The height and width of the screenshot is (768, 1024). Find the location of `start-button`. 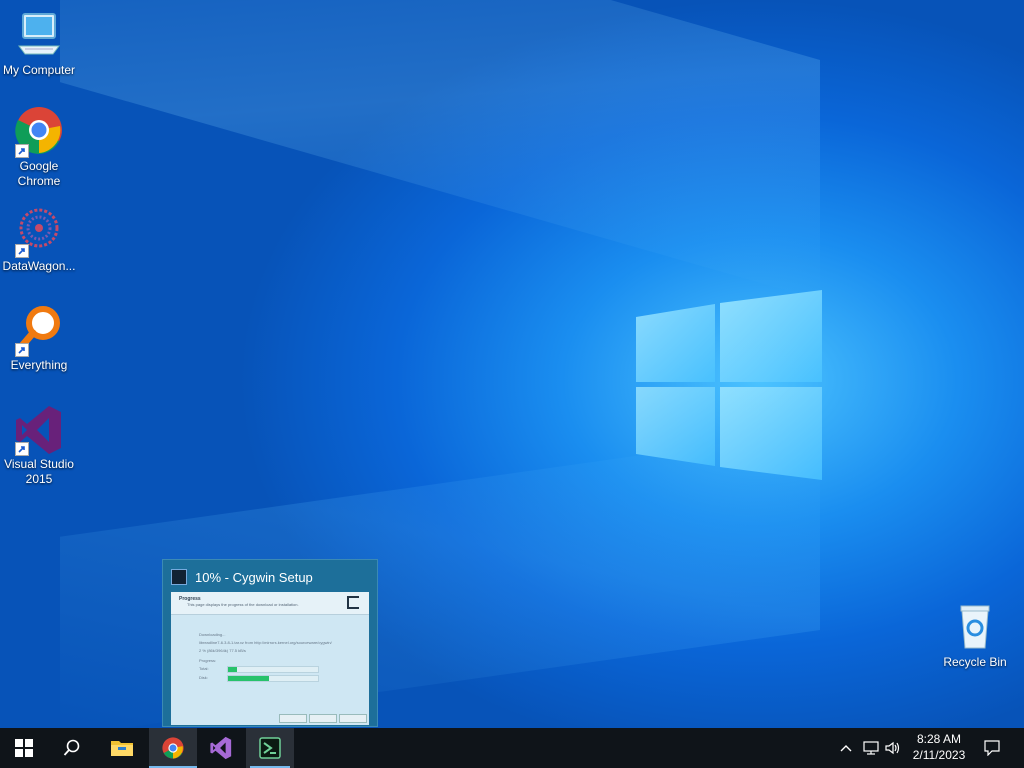

start-button is located at coordinates (24, 748).